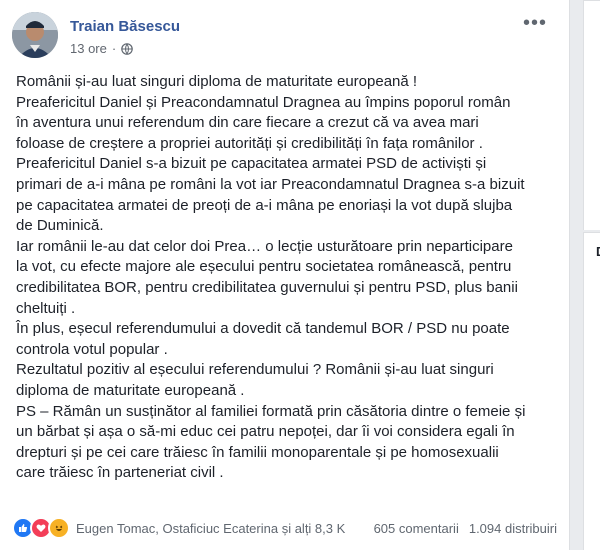 This screenshot has height=550, width=600. What do you see at coordinates (46, 308) in the screenshot?
I see `post-text-line: cheltuiți .` at bounding box center [46, 308].